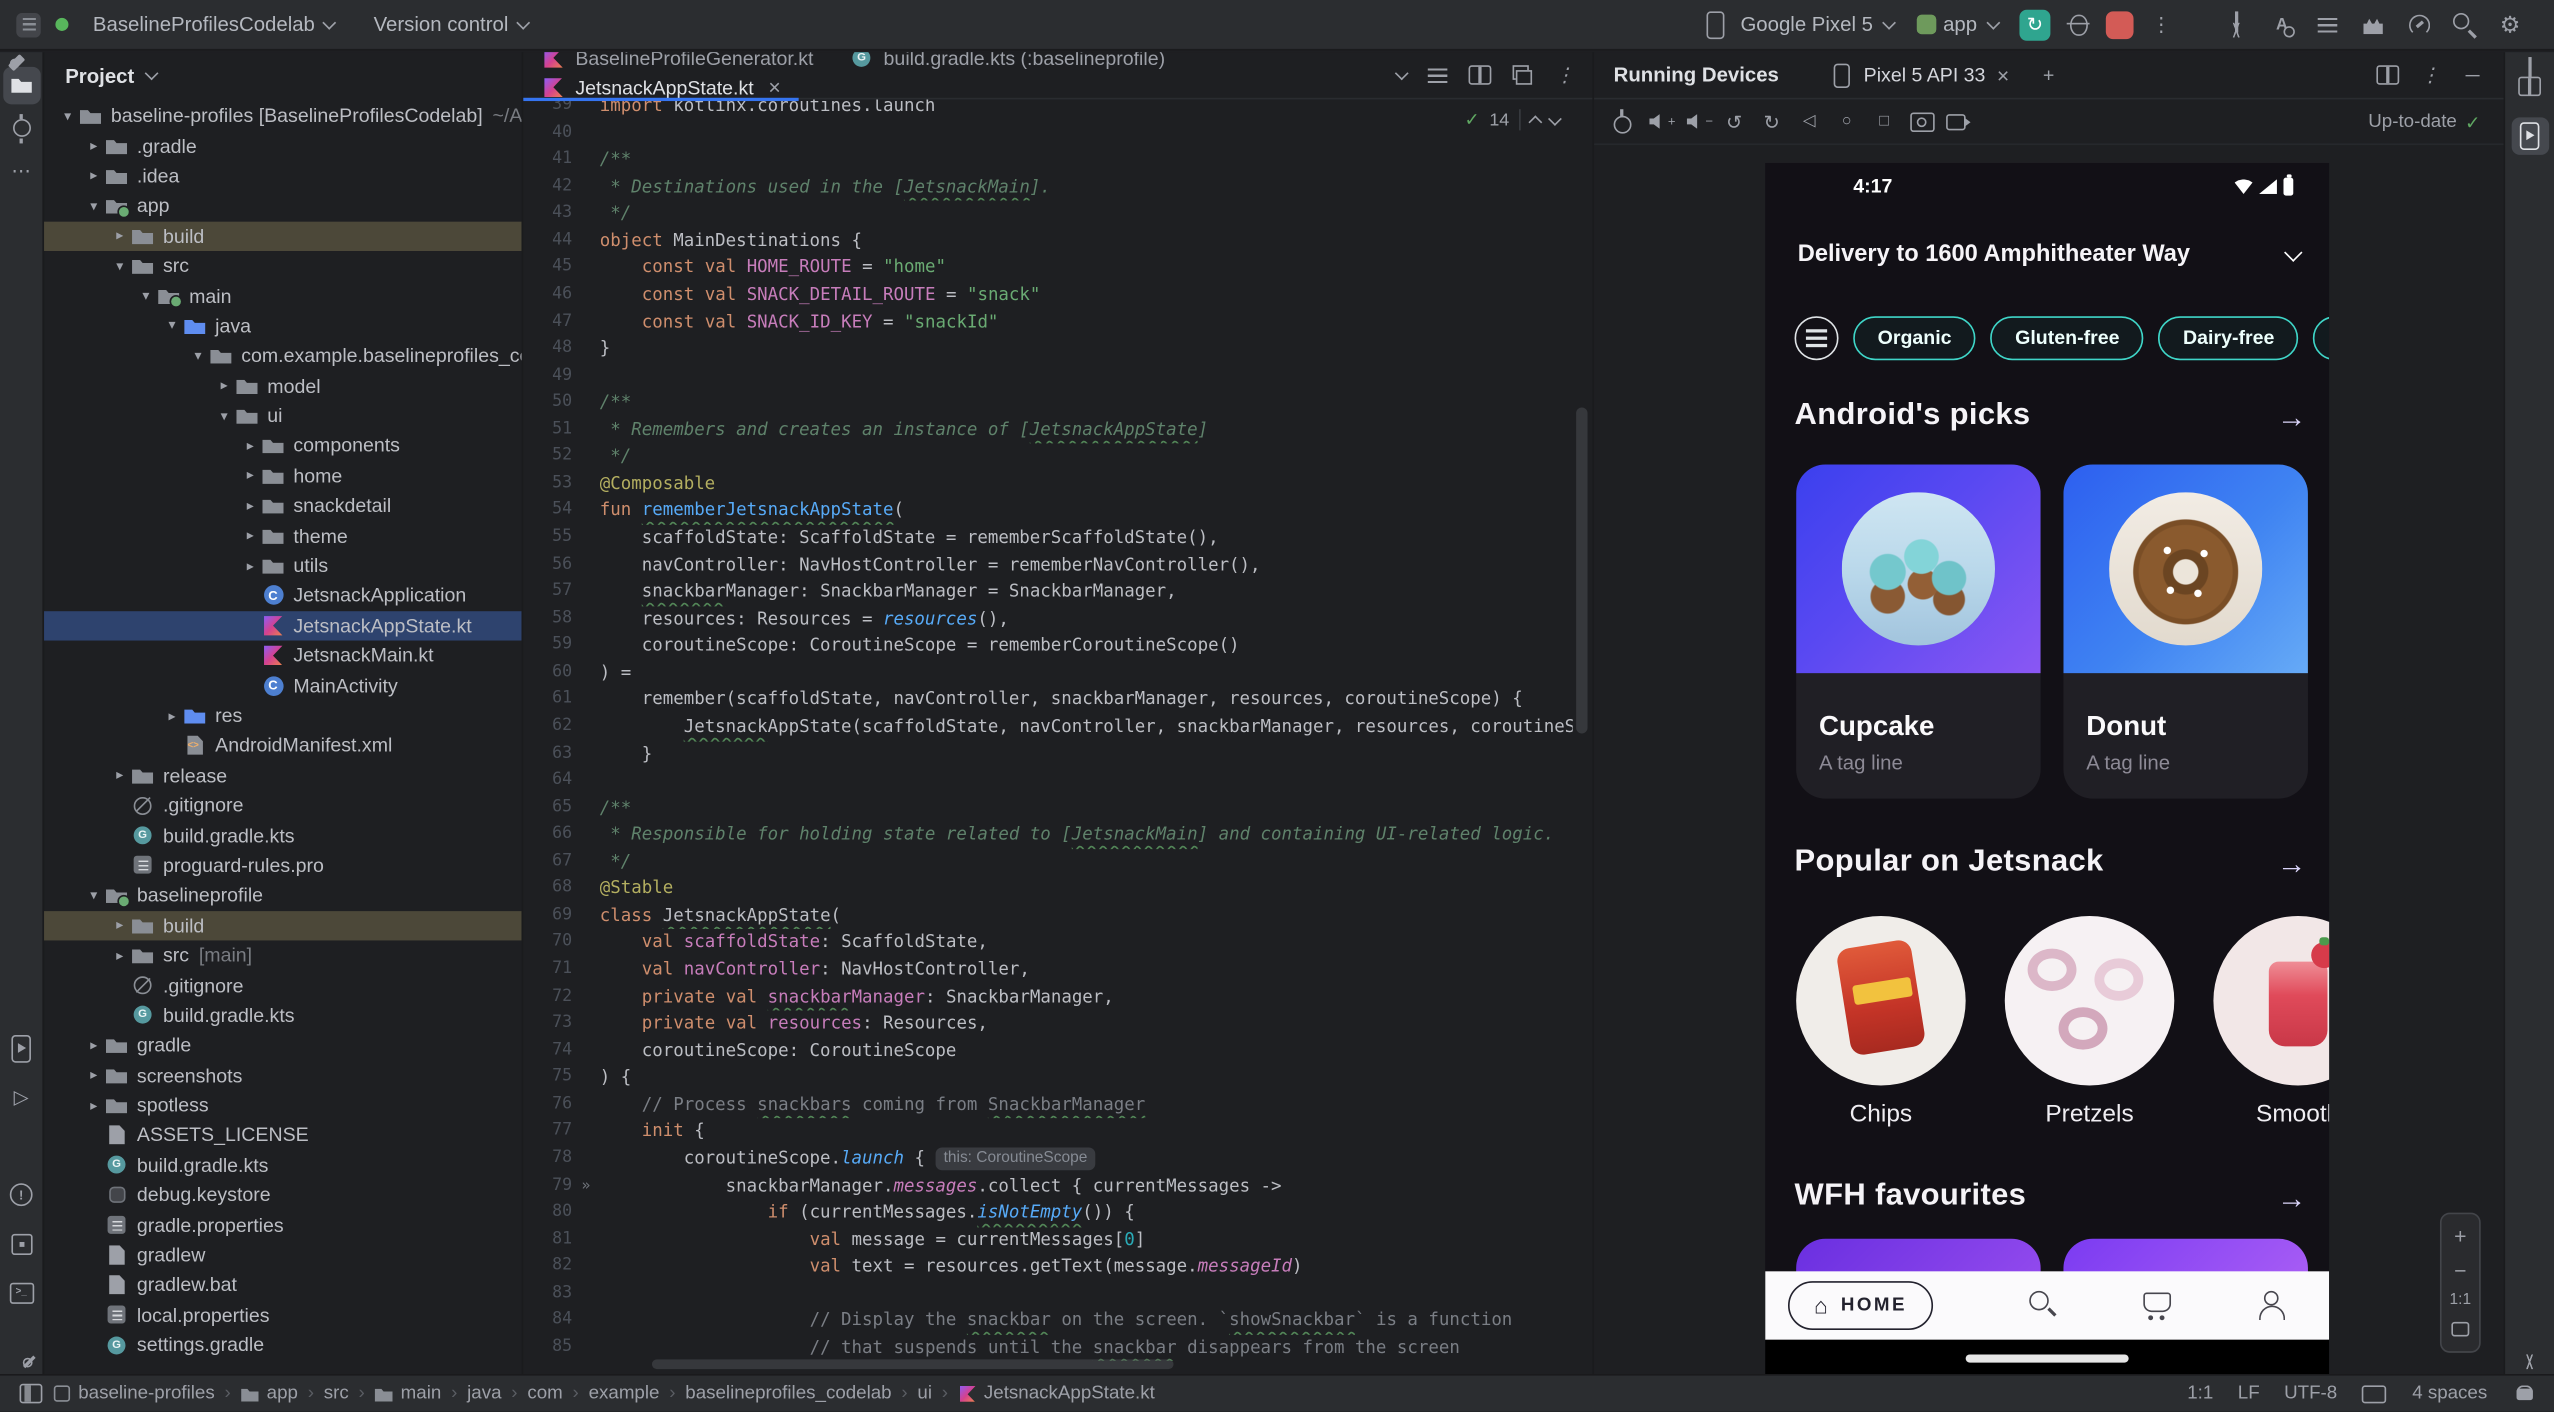 The width and height of the screenshot is (2554, 1412). What do you see at coordinates (1565, 75) in the screenshot?
I see `more-icon: ⋮` at bounding box center [1565, 75].